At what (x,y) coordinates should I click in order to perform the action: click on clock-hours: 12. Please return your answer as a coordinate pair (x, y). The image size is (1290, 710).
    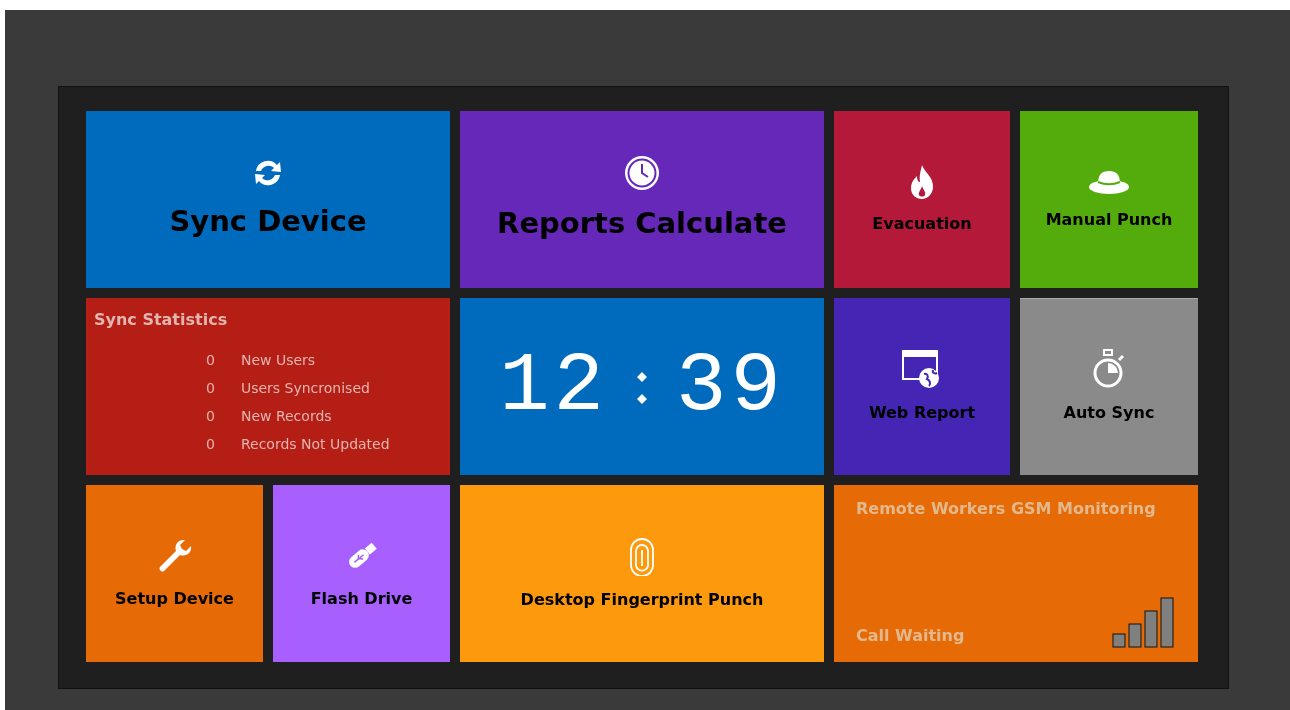
    Looking at the image, I should click on (553, 386).